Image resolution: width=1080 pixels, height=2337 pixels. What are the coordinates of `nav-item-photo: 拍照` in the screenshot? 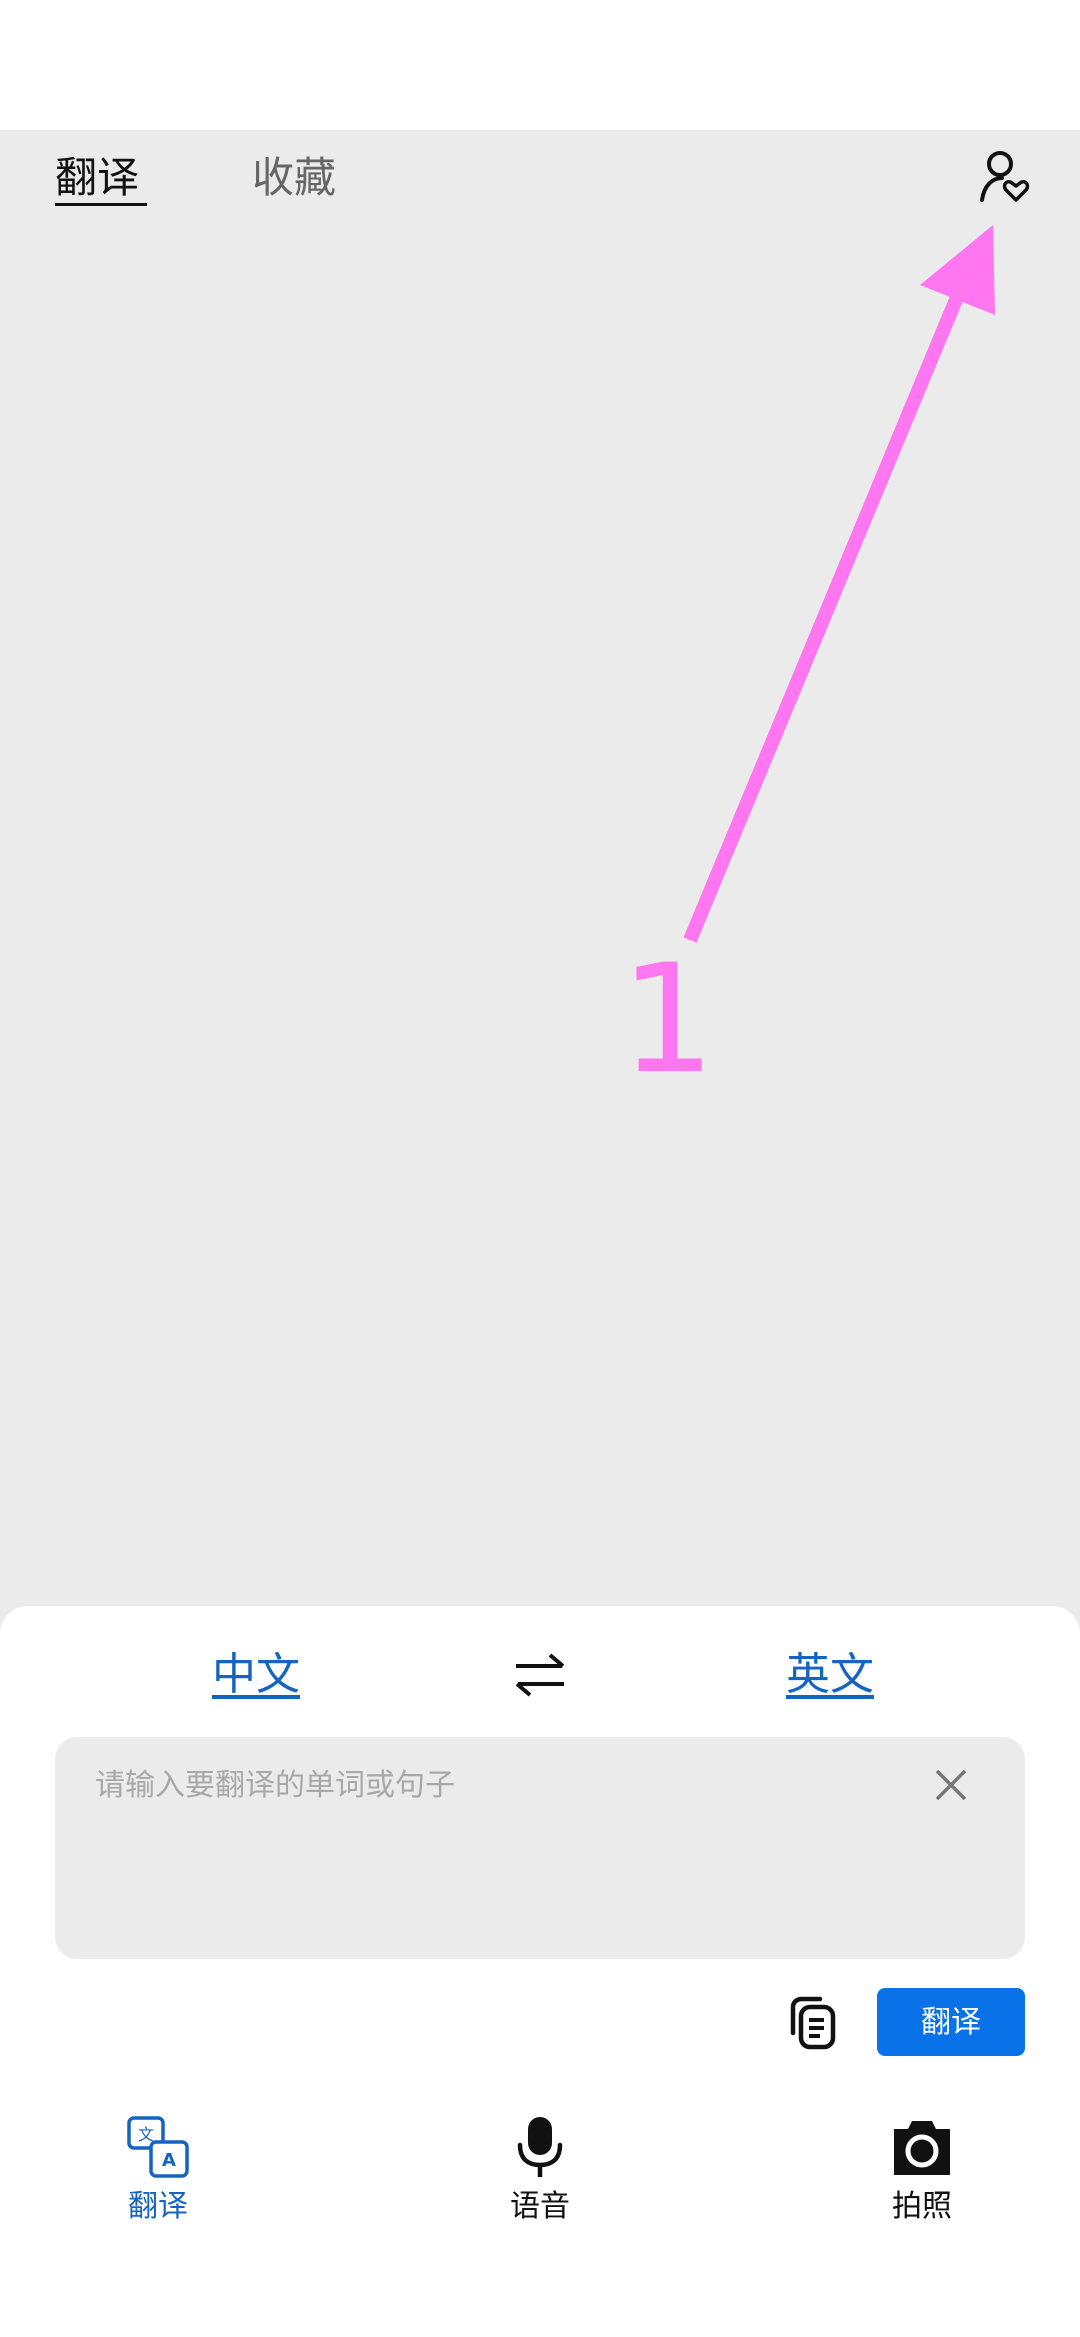 It's located at (922, 2175).